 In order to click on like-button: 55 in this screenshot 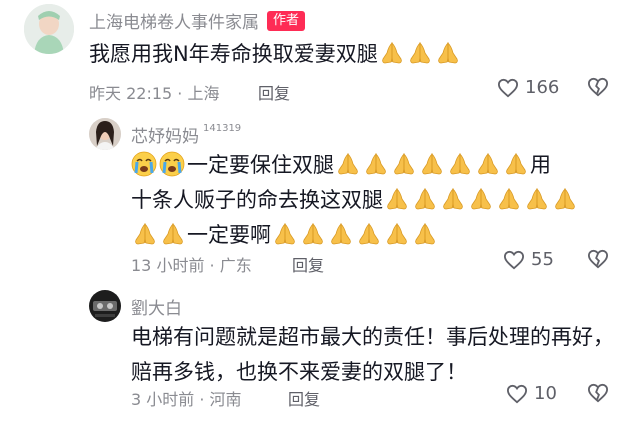, I will do `click(528, 259)`.